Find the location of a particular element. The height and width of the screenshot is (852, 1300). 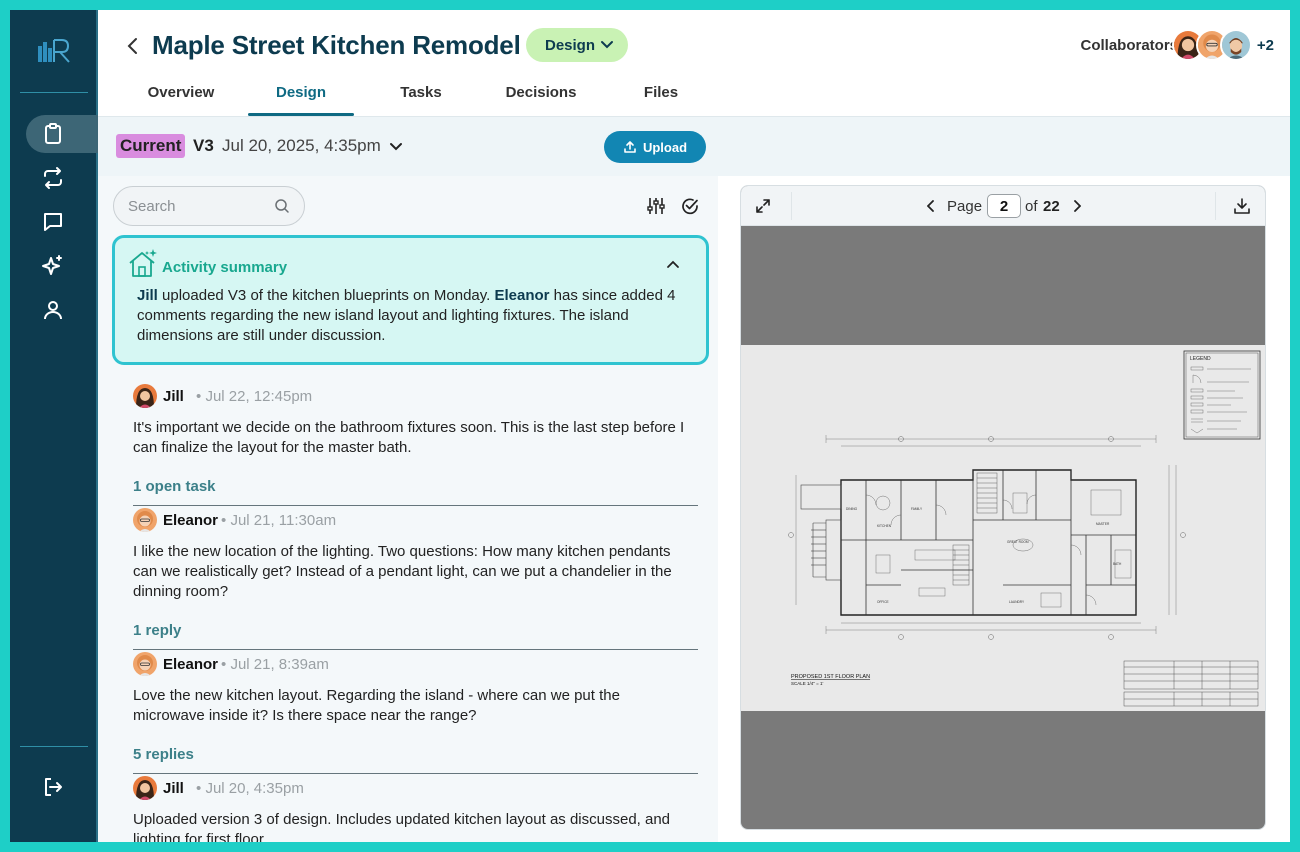

tab-overview: Overview is located at coordinates (181, 100).